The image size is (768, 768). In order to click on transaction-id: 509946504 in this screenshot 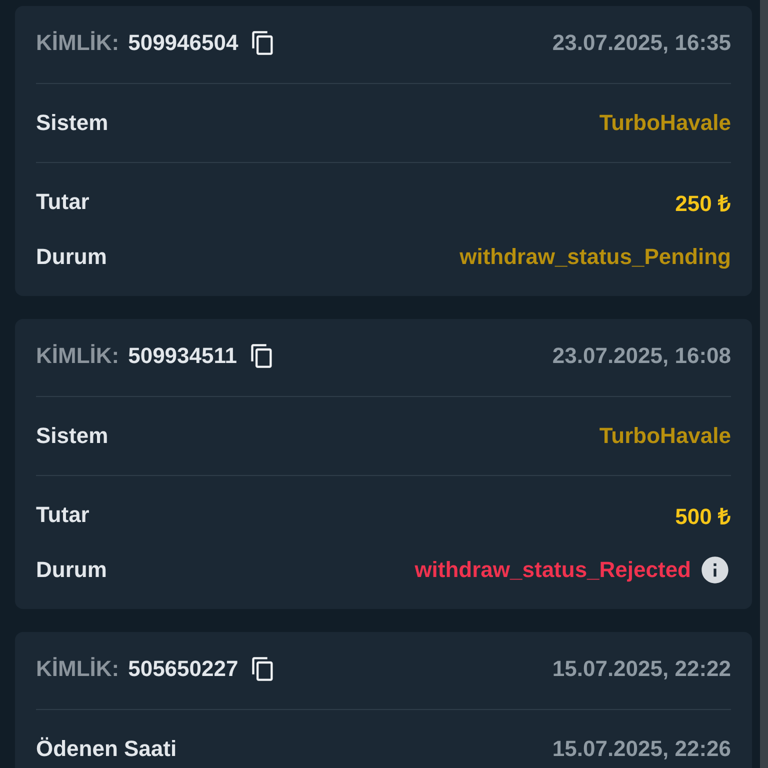, I will do `click(183, 43)`.